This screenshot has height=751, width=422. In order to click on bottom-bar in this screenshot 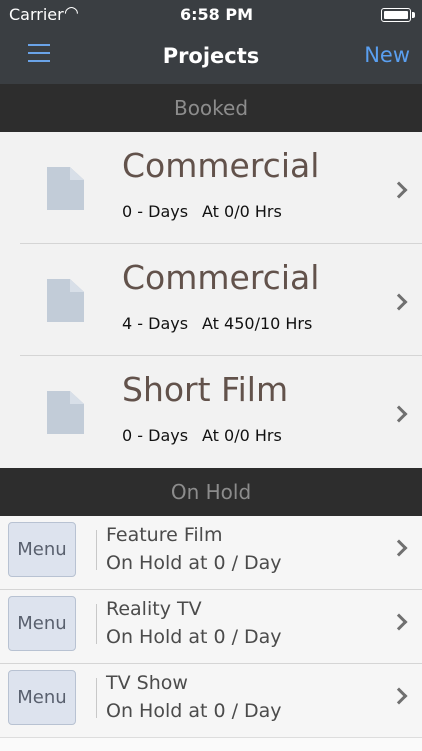, I will do `click(211, 744)`.